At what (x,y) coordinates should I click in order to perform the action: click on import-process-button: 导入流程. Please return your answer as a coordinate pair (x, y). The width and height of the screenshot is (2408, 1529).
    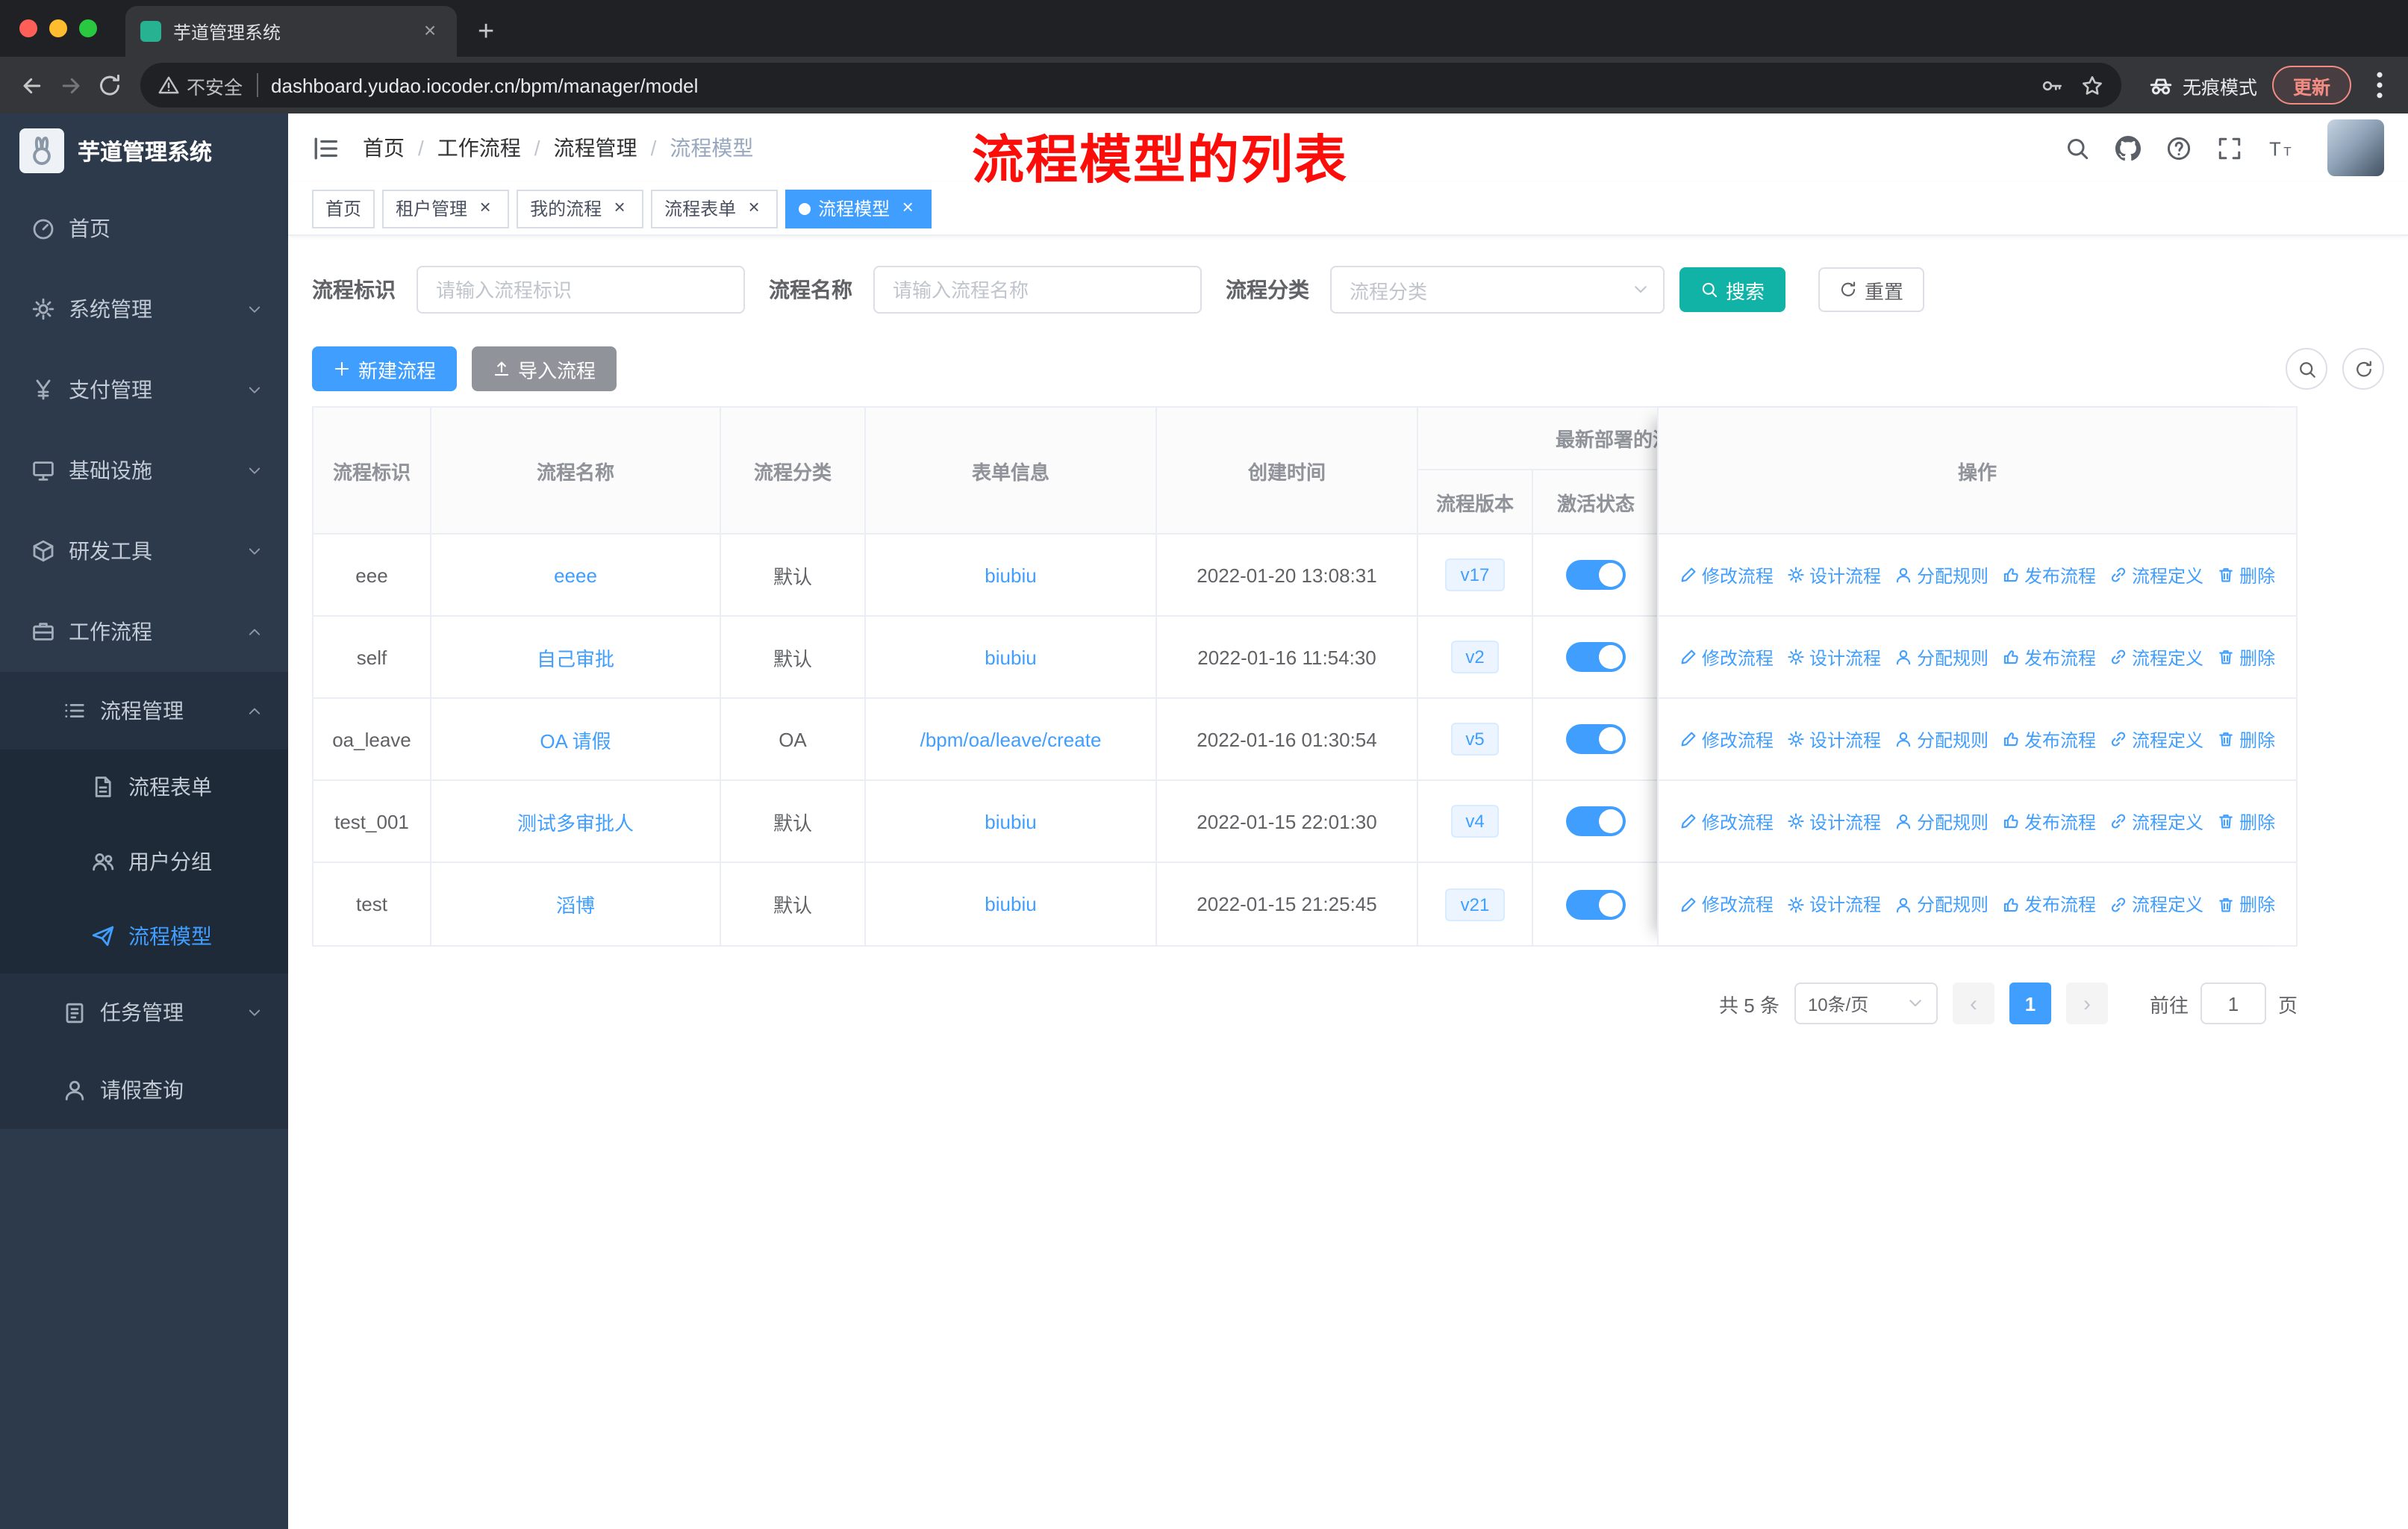
    Looking at the image, I should click on (544, 369).